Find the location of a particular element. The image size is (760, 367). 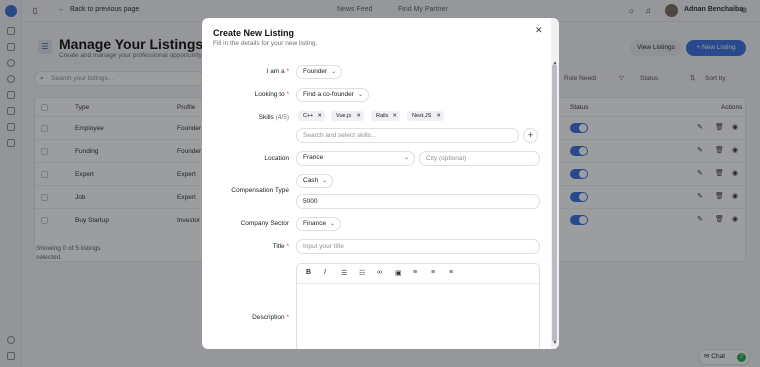

title-label: Title * is located at coordinates (280, 246).